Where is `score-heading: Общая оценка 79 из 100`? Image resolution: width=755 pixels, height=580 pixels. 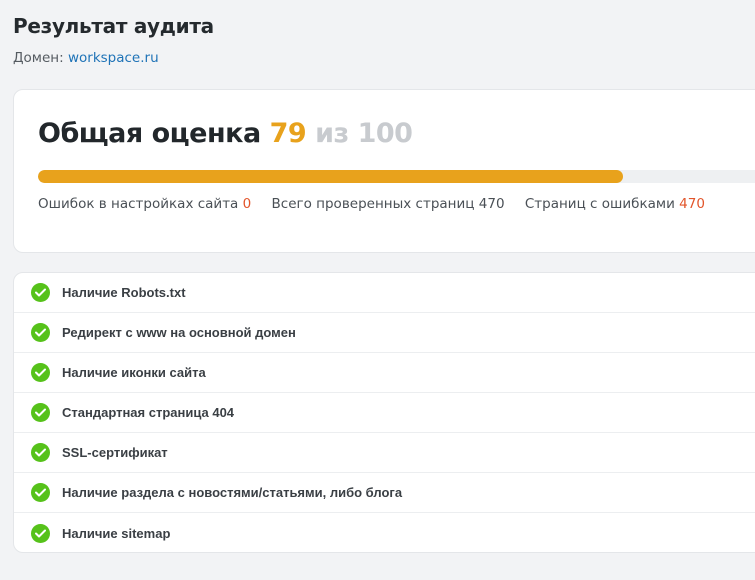
score-heading: Общая оценка 79 из 100 is located at coordinates (225, 133).